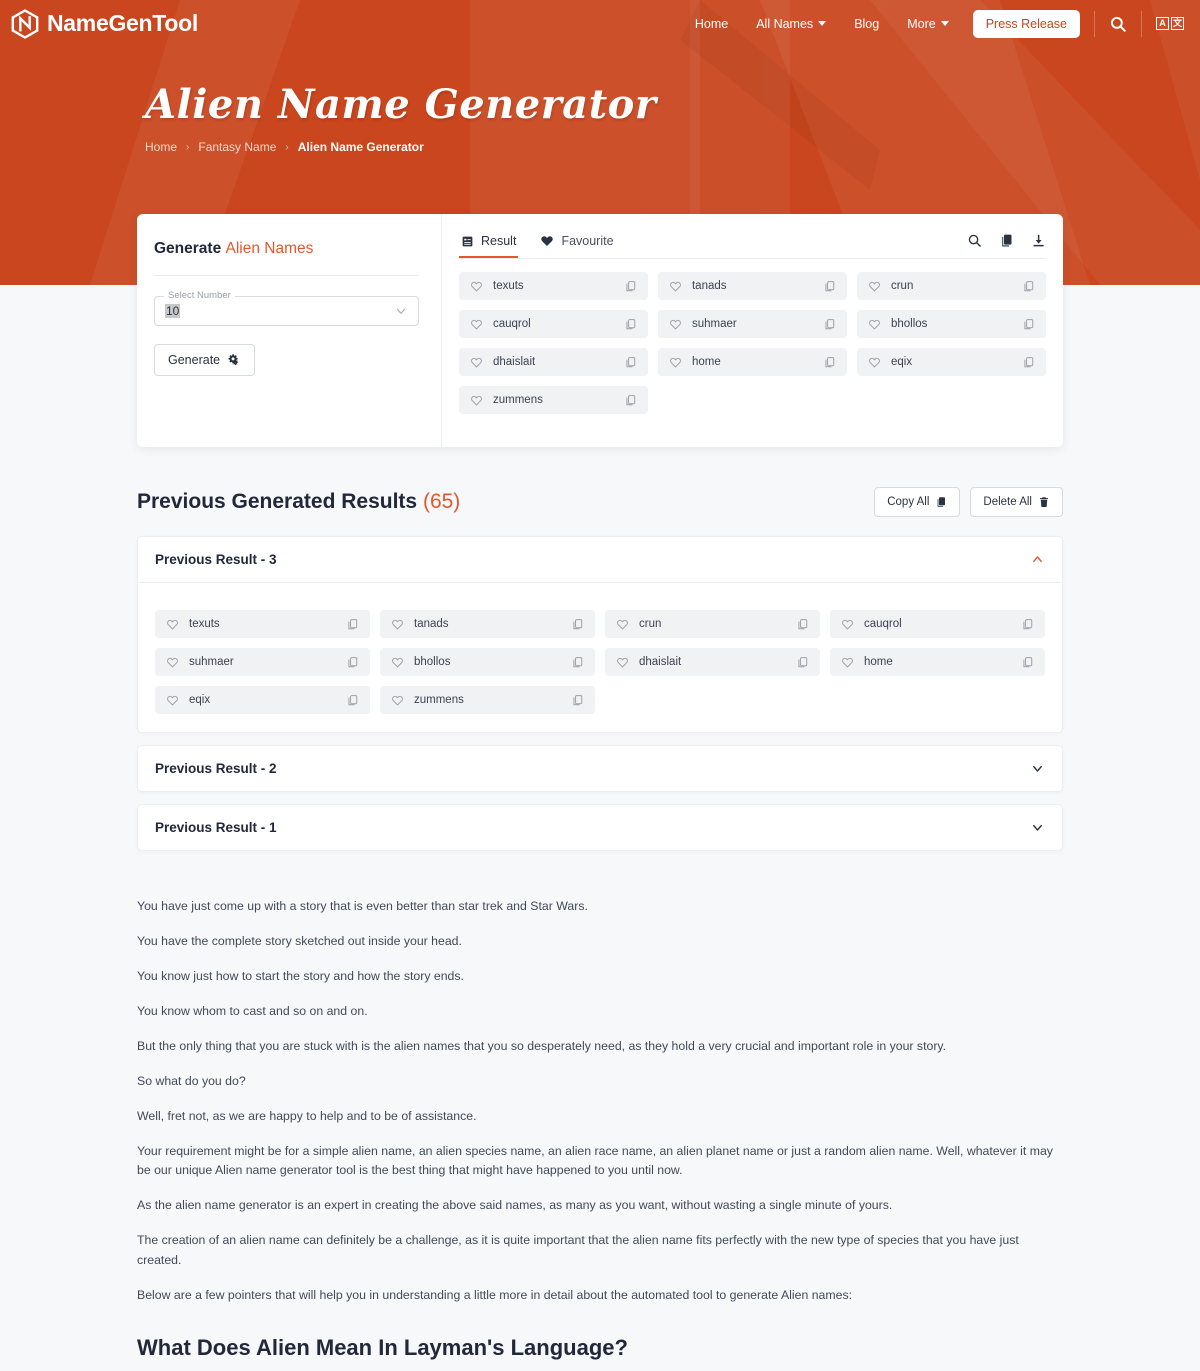 The width and height of the screenshot is (1200, 1371). What do you see at coordinates (1118, 24) in the screenshot?
I see `search-button` at bounding box center [1118, 24].